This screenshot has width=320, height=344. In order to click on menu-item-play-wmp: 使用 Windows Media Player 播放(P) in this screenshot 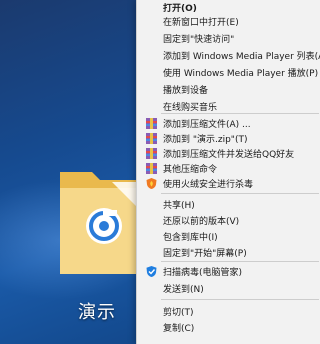, I will do `click(228, 72)`.